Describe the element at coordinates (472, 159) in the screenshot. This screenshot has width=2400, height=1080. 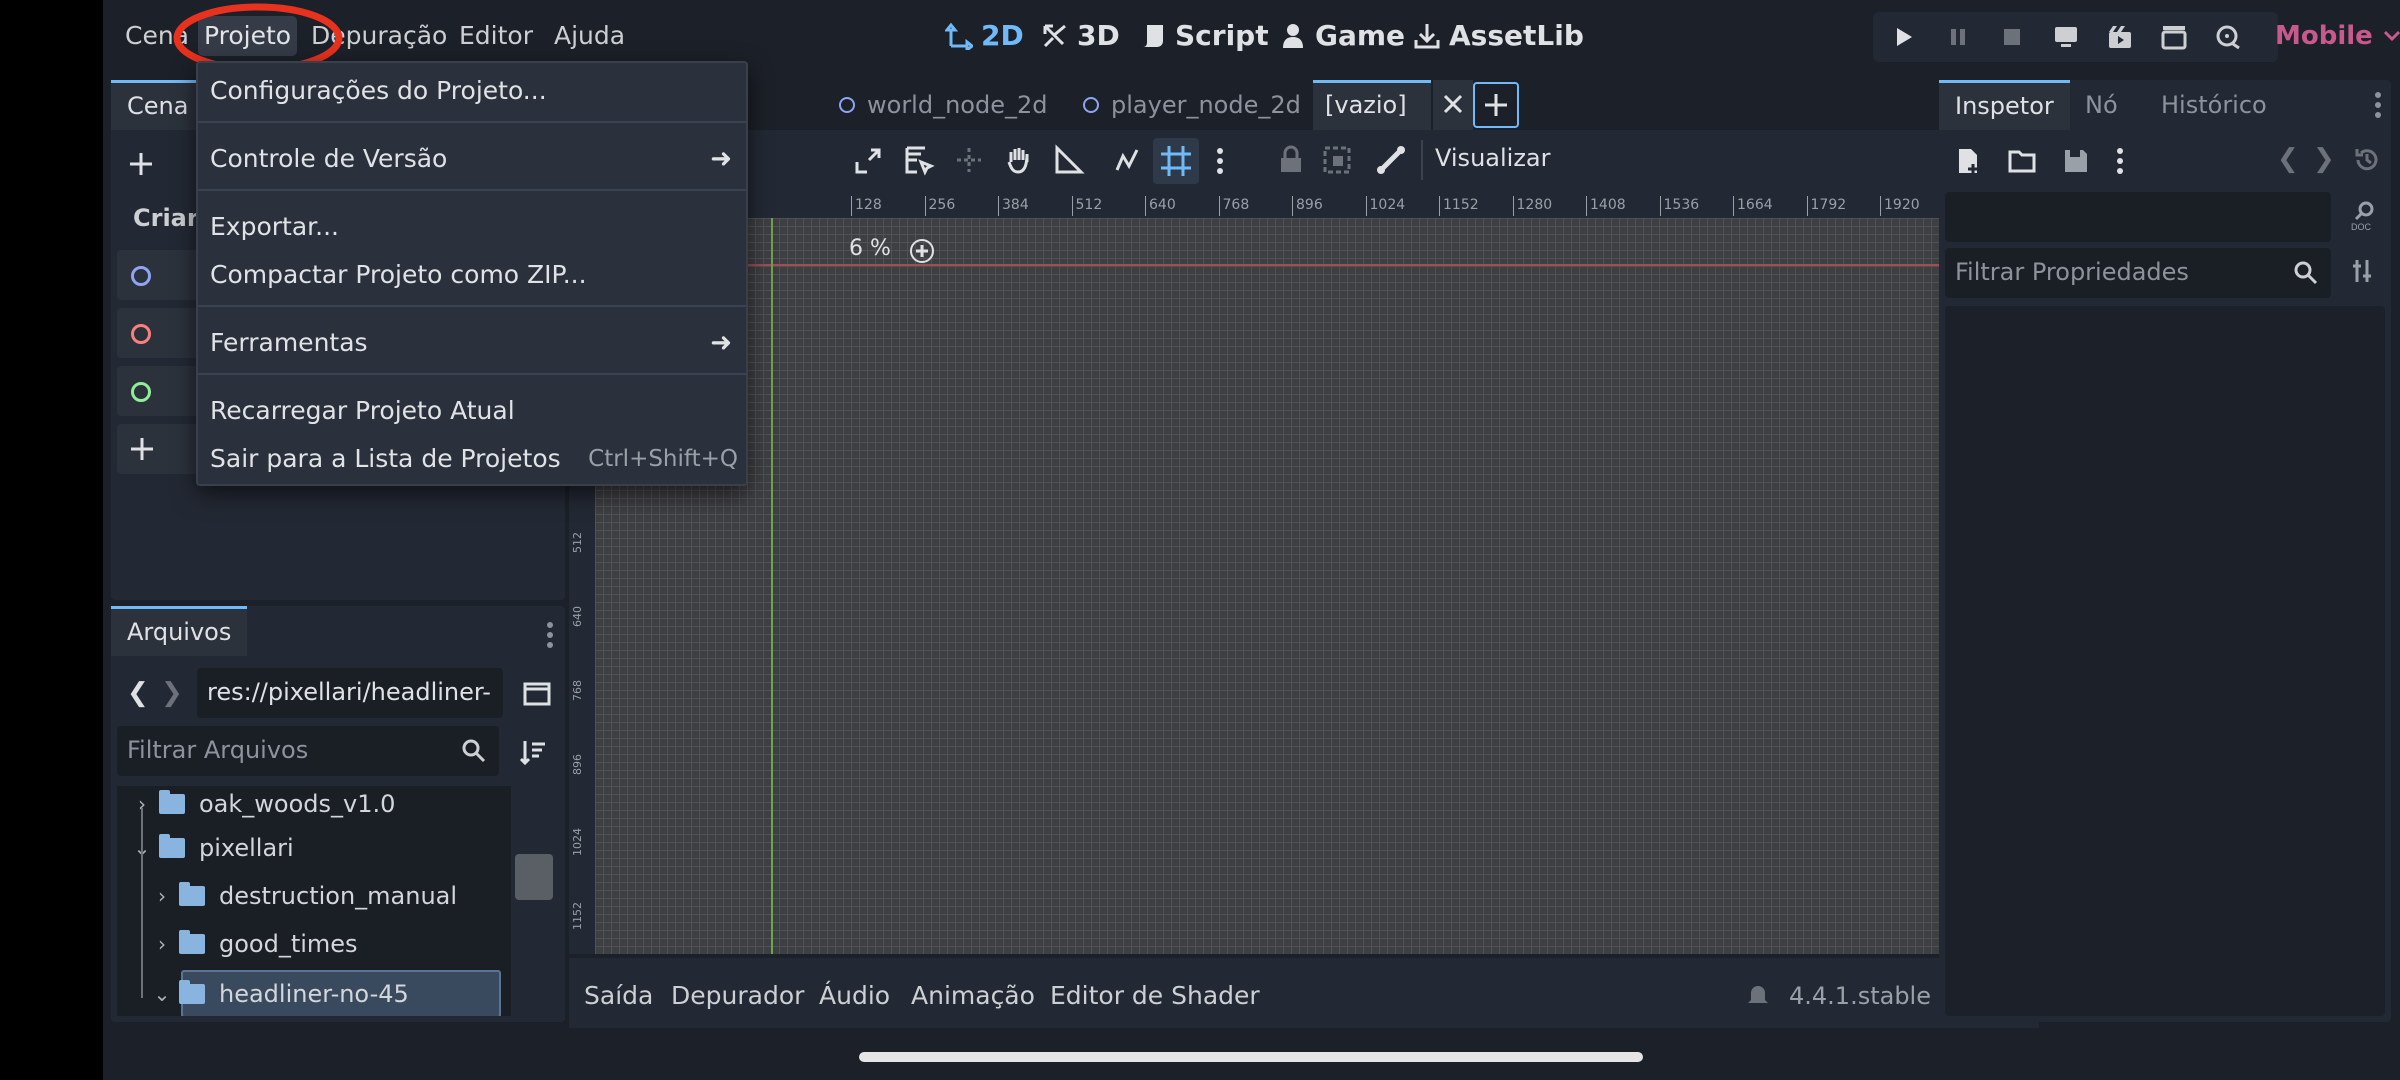
I see `menu-item-version-control: Controle de Versão ➜` at that location.